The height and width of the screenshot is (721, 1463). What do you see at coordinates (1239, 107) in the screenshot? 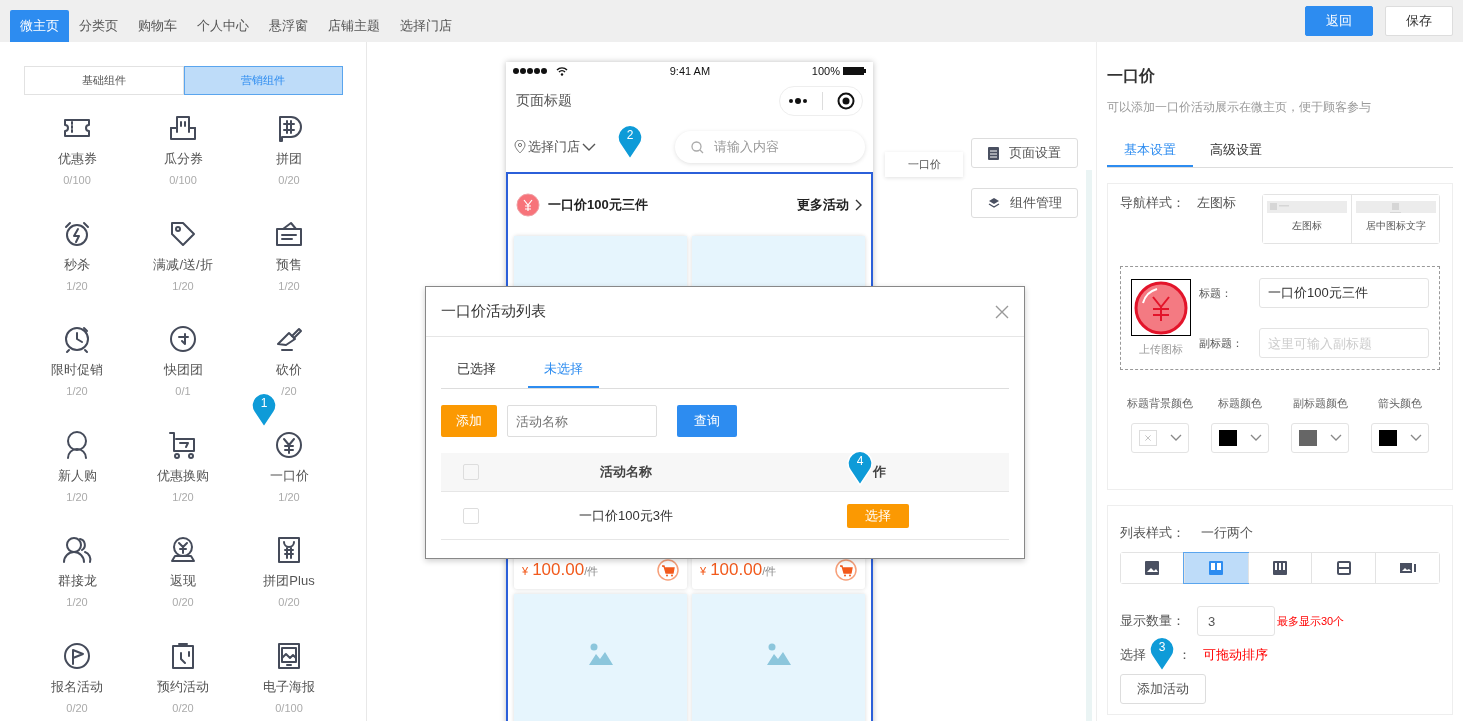
I see `panel-description: 可以添加一口价活动展示在微主页，便于顾客参与` at bounding box center [1239, 107].